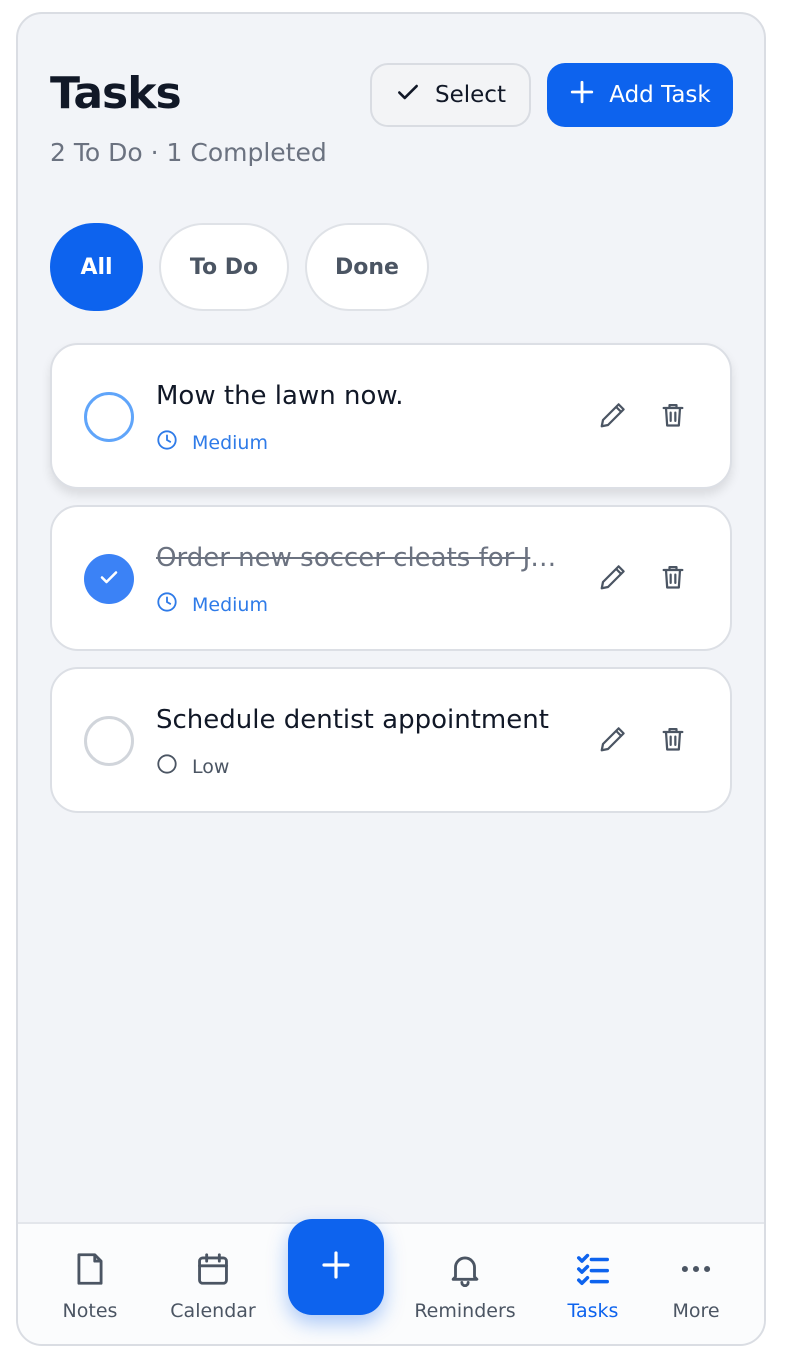 The image size is (786, 1358). I want to click on nav-item-calendar: Calendar, so click(213, 1286).